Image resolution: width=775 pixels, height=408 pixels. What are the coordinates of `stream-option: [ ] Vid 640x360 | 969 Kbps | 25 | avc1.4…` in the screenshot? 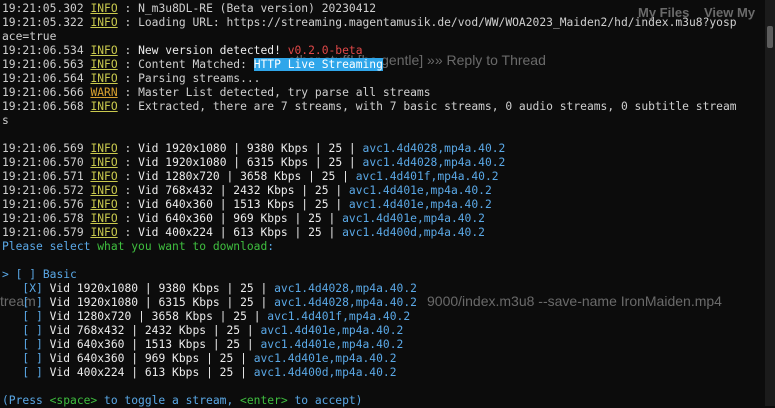 It's located at (381, 359).